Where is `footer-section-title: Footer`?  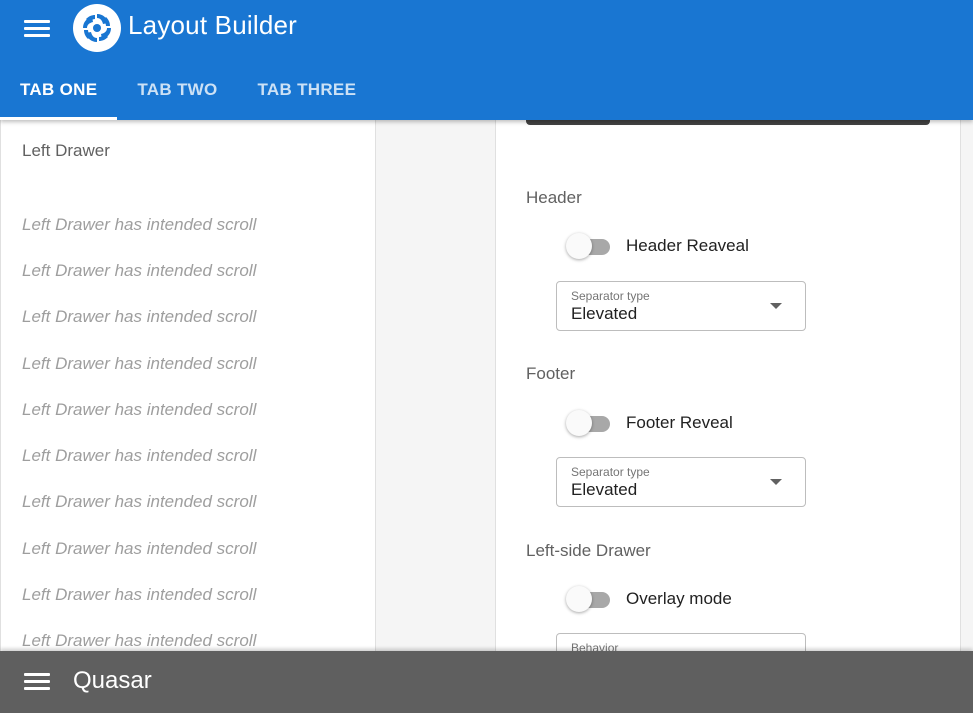 footer-section-title: Footer is located at coordinates (551, 373).